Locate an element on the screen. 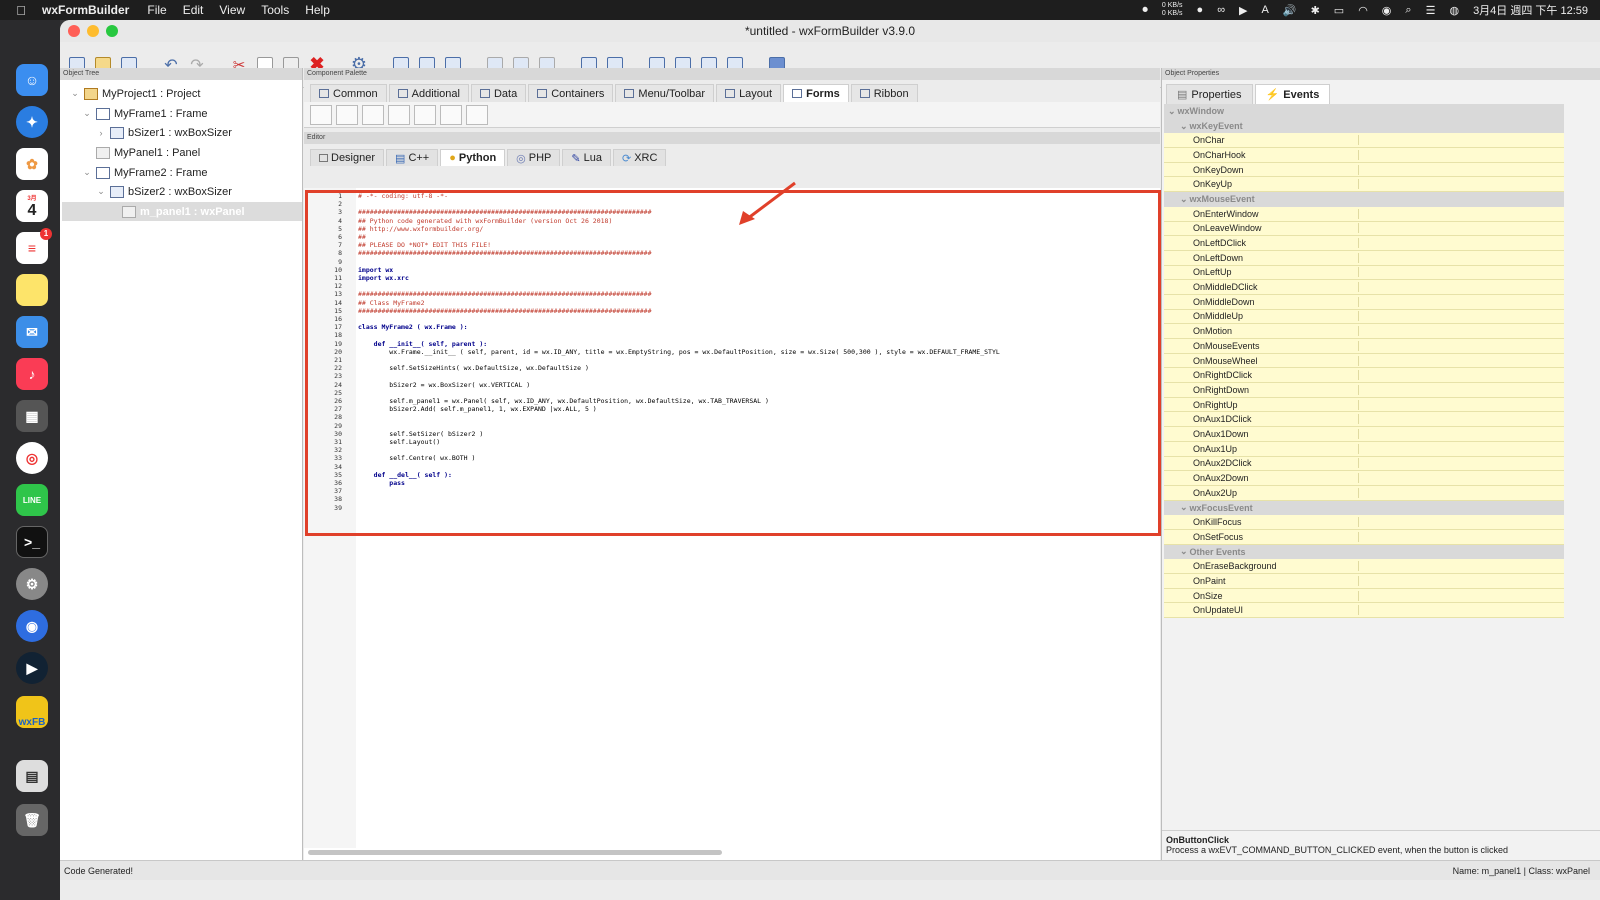 This screenshot has width=1600, height=900. event-row: OnLeftDown is located at coordinates (1364, 258).